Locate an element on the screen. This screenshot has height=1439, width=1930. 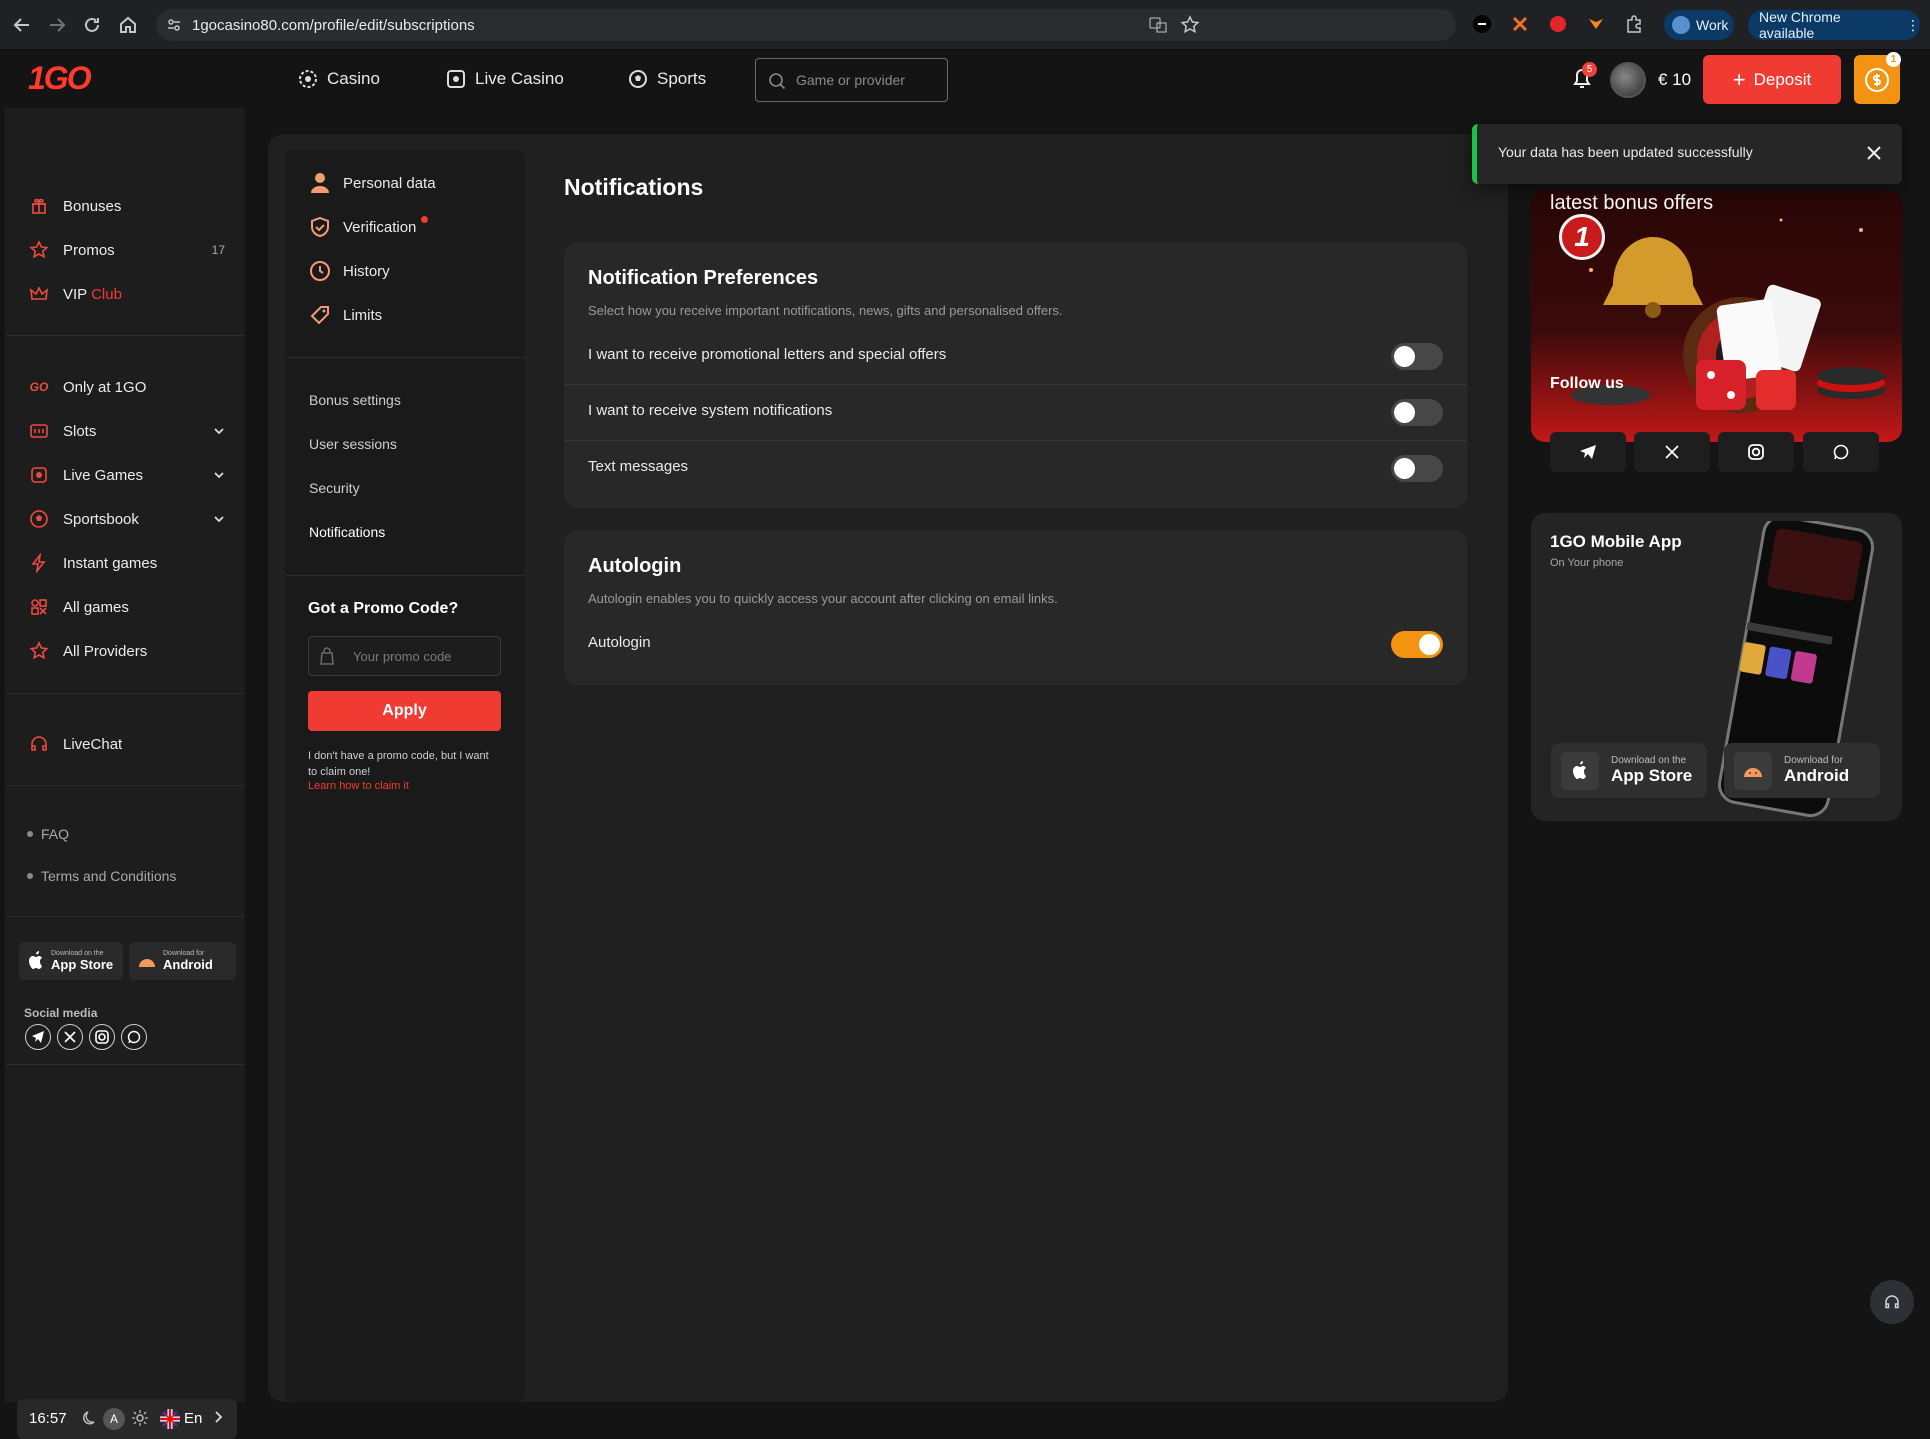
user-avatar is located at coordinates (1628, 80).